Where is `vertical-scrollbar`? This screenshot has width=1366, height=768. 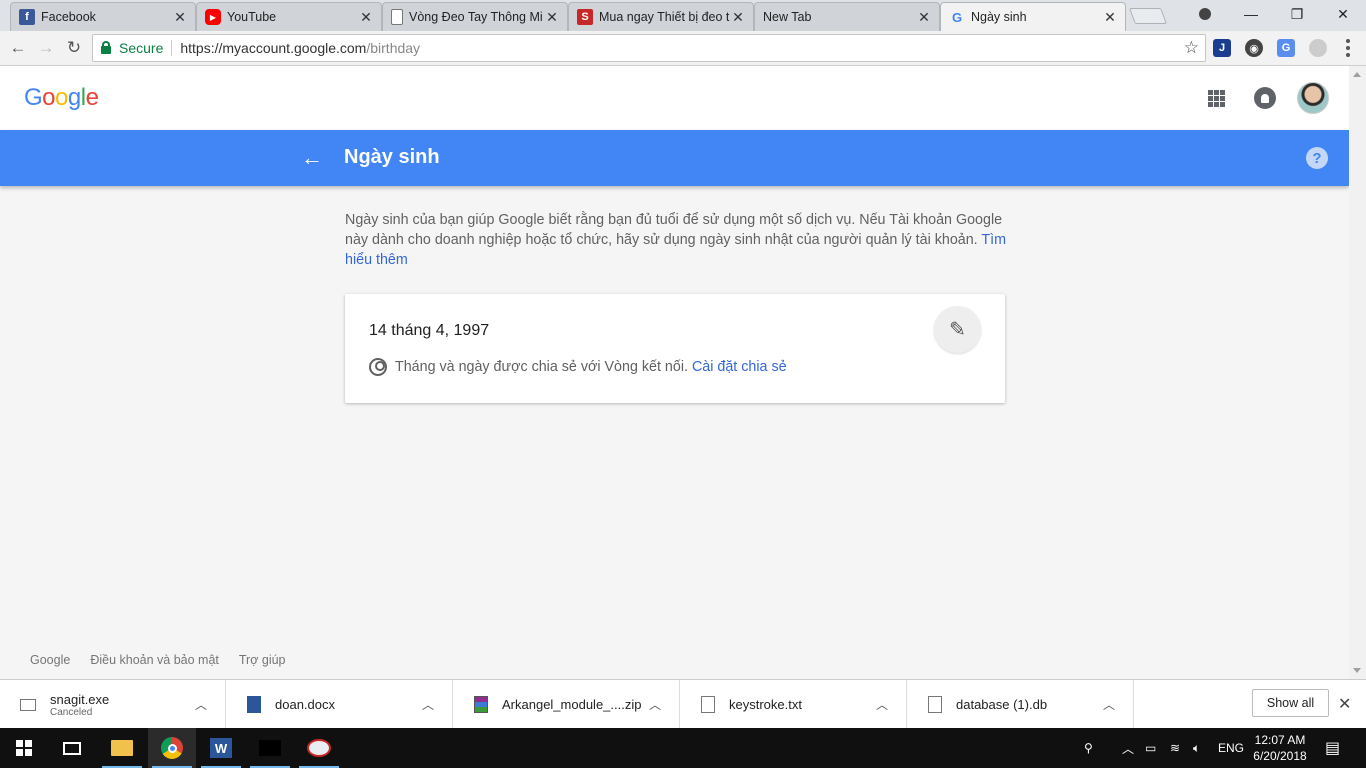 vertical-scrollbar is located at coordinates (1357, 372).